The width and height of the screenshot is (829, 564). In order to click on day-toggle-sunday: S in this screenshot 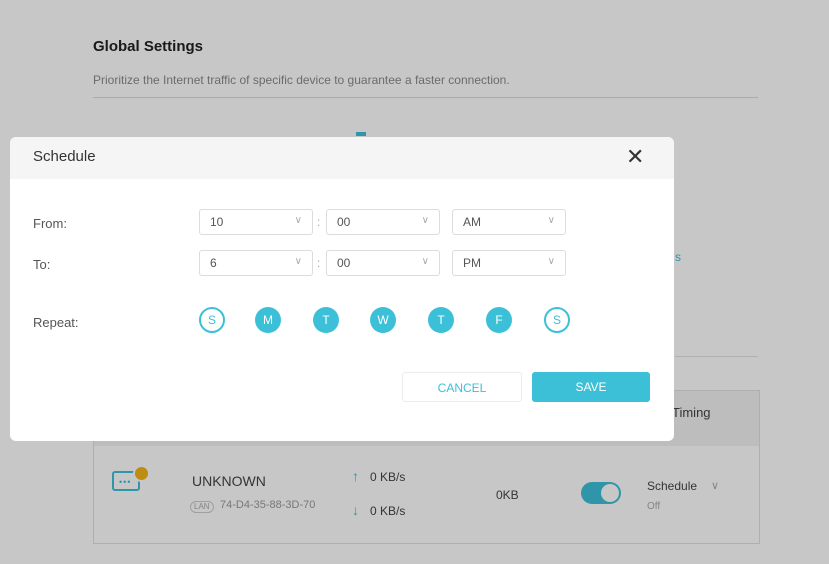, I will do `click(212, 320)`.